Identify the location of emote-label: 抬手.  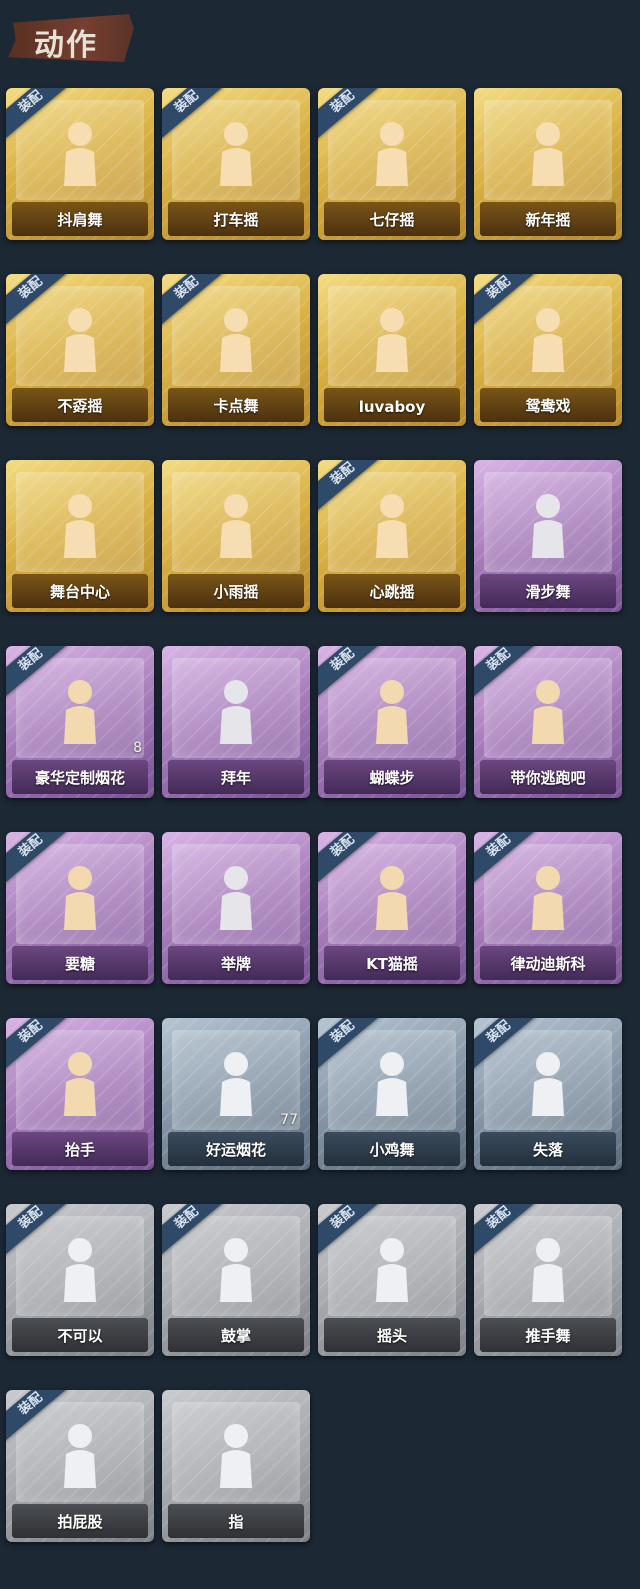
(79, 1150).